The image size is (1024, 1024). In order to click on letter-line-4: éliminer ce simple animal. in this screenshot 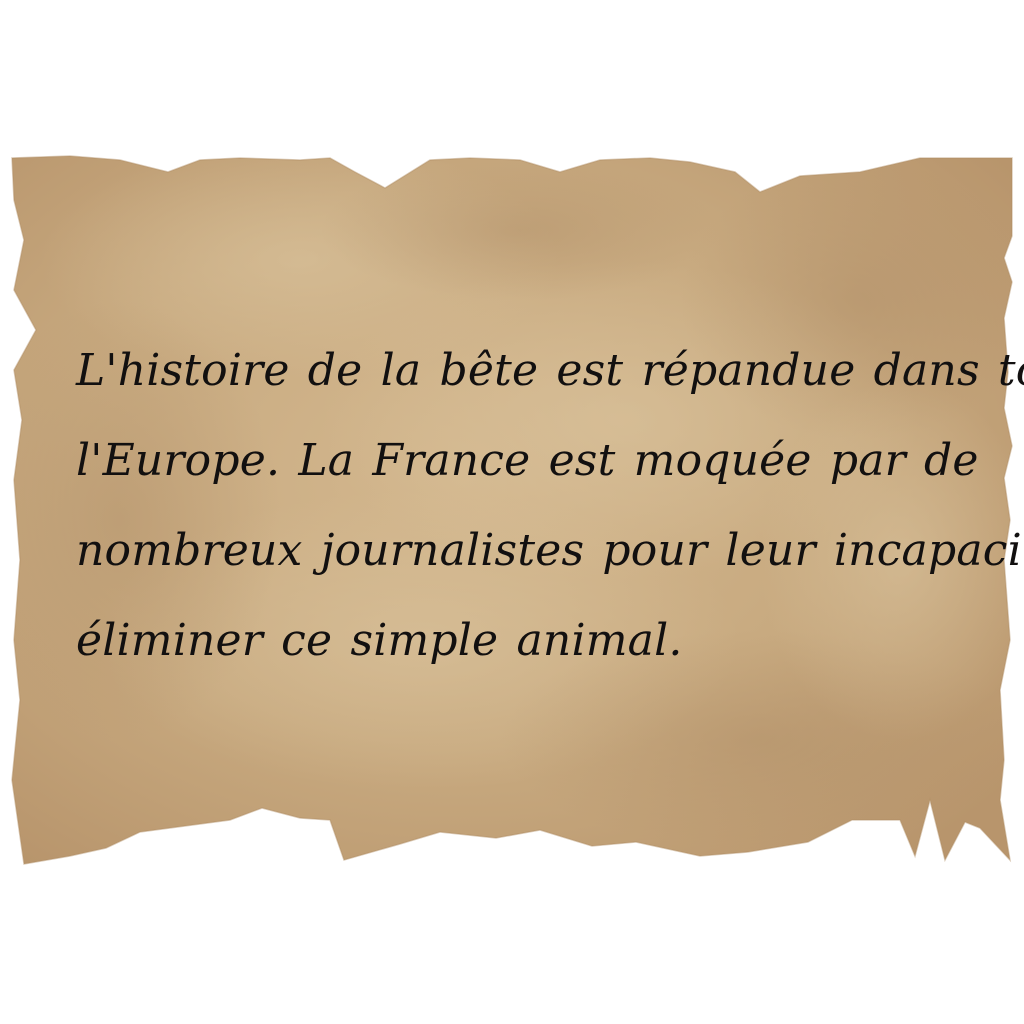, I will do `click(379, 640)`.